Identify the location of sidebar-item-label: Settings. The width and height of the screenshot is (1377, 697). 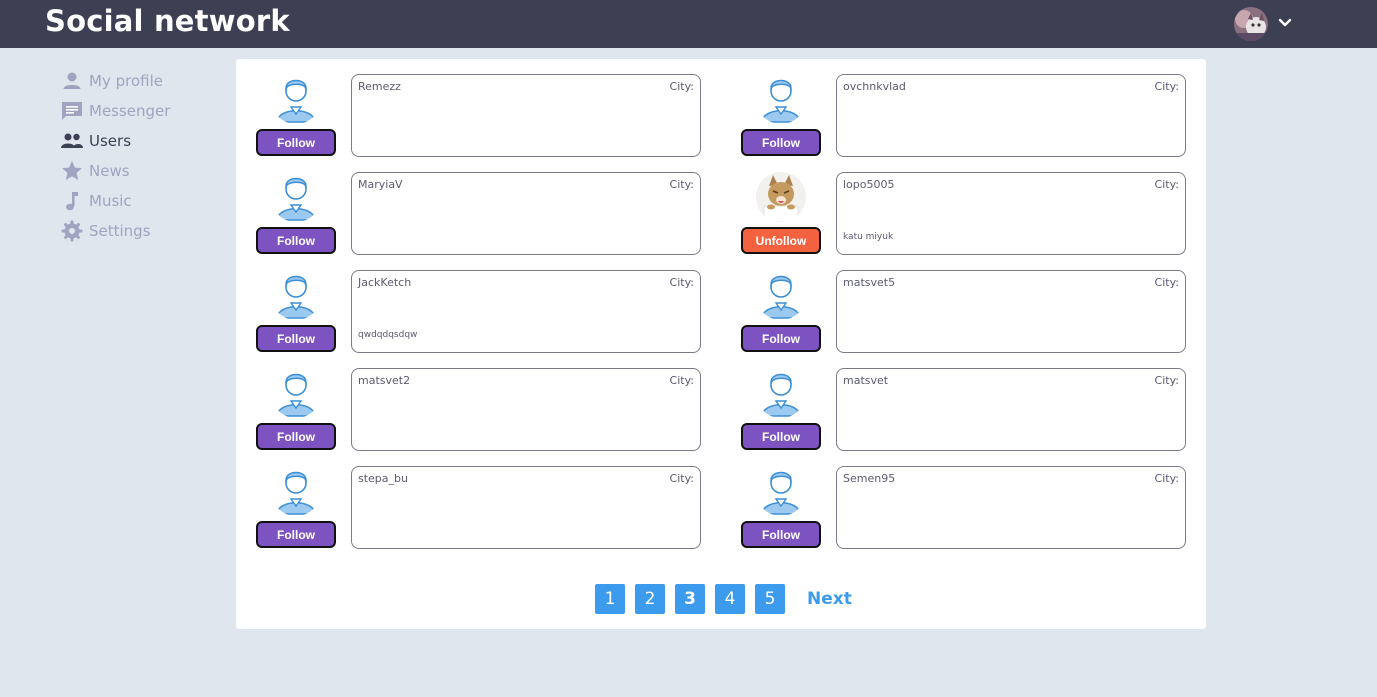
(120, 231).